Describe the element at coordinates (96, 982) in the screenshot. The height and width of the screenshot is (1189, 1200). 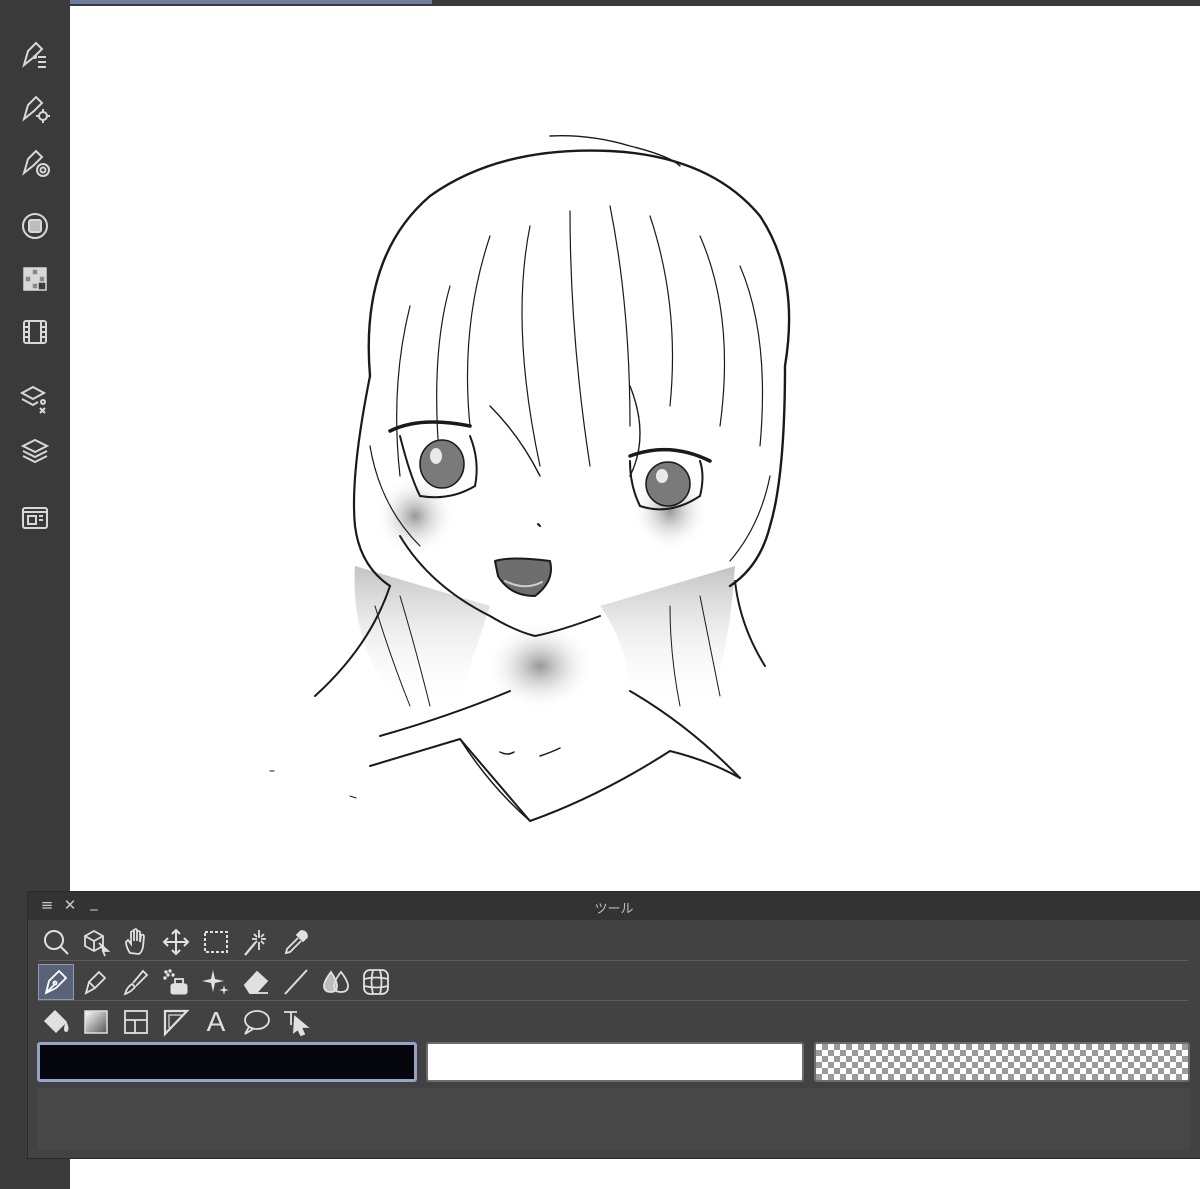
I see `pencil-tool-icon` at that location.